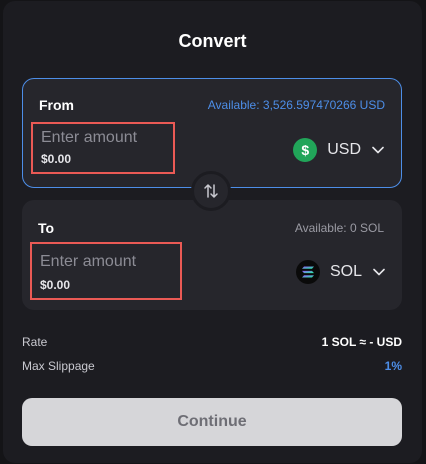  Describe the element at coordinates (212, 422) in the screenshot. I see `continue-button: Continue` at that location.